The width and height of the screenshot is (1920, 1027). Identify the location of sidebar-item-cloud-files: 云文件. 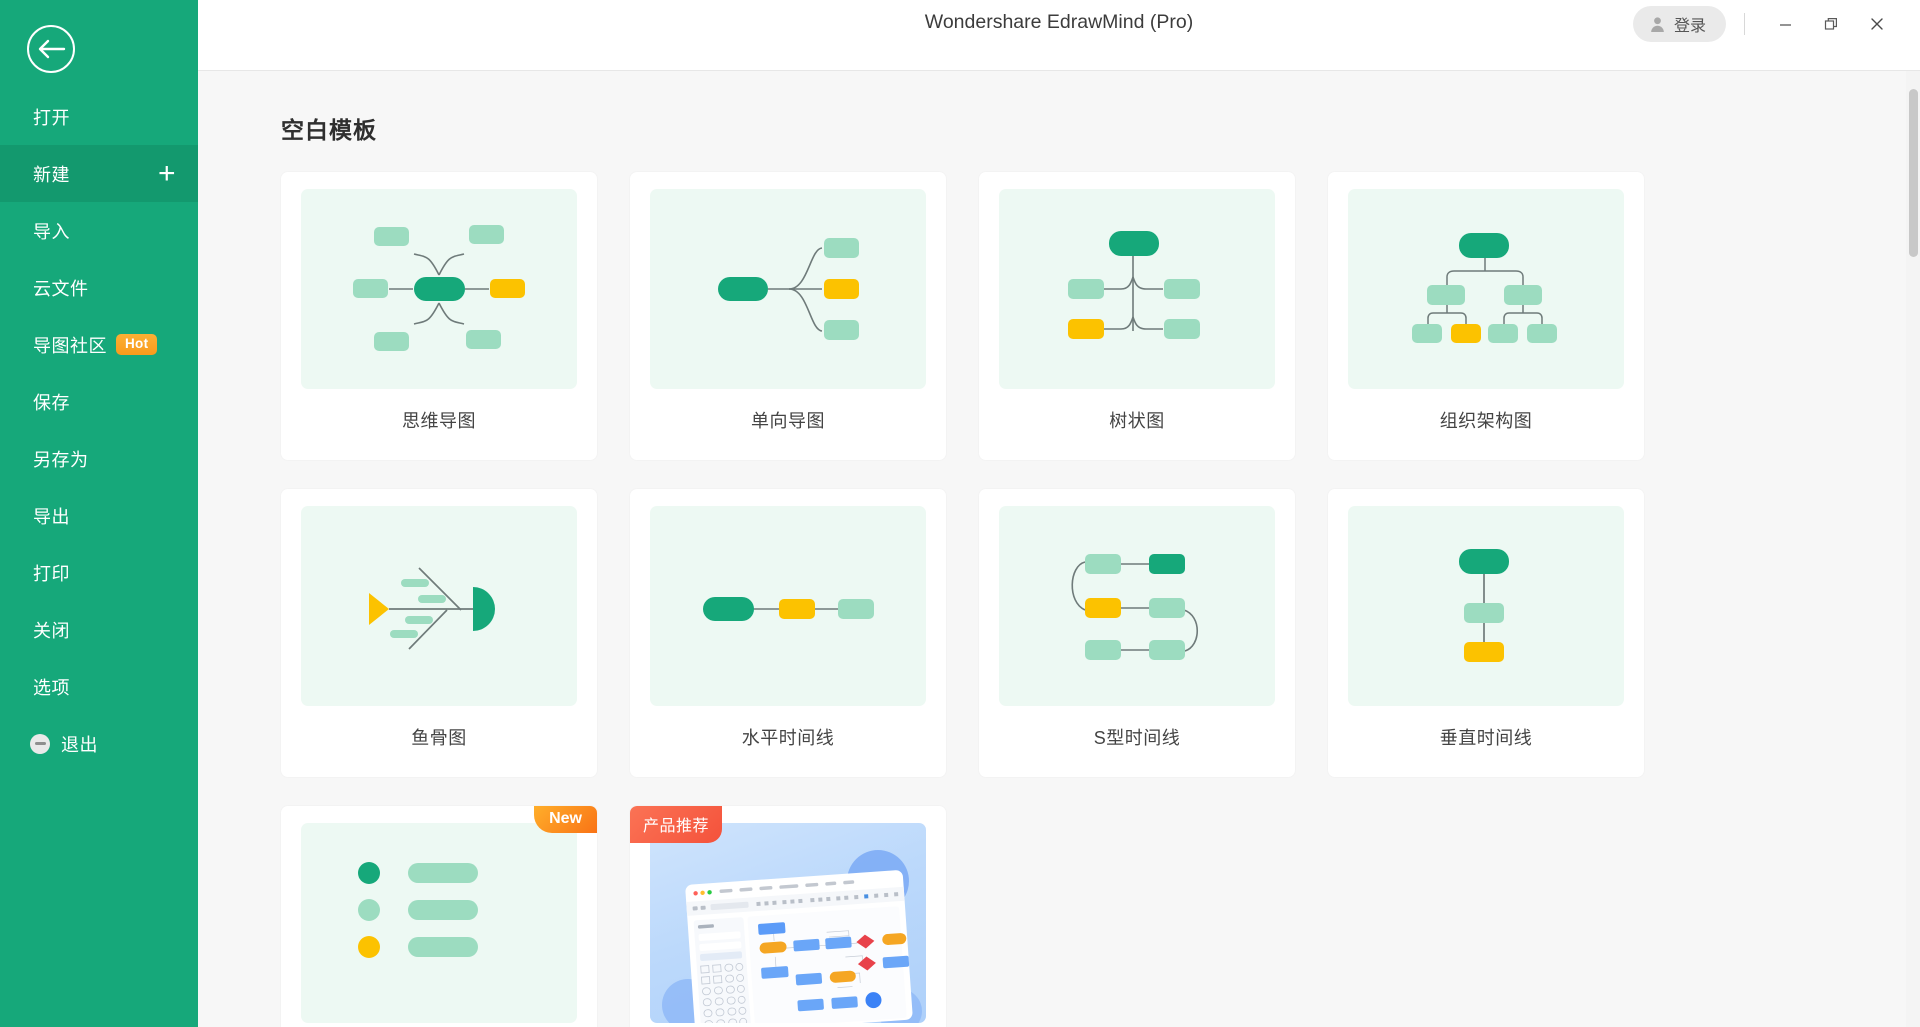
(99, 287).